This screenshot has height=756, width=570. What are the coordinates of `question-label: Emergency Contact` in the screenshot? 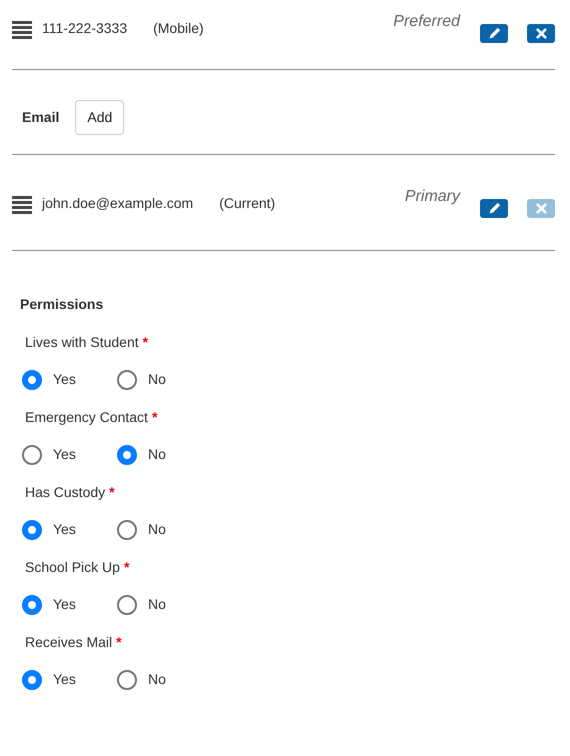 It's located at (86, 417).